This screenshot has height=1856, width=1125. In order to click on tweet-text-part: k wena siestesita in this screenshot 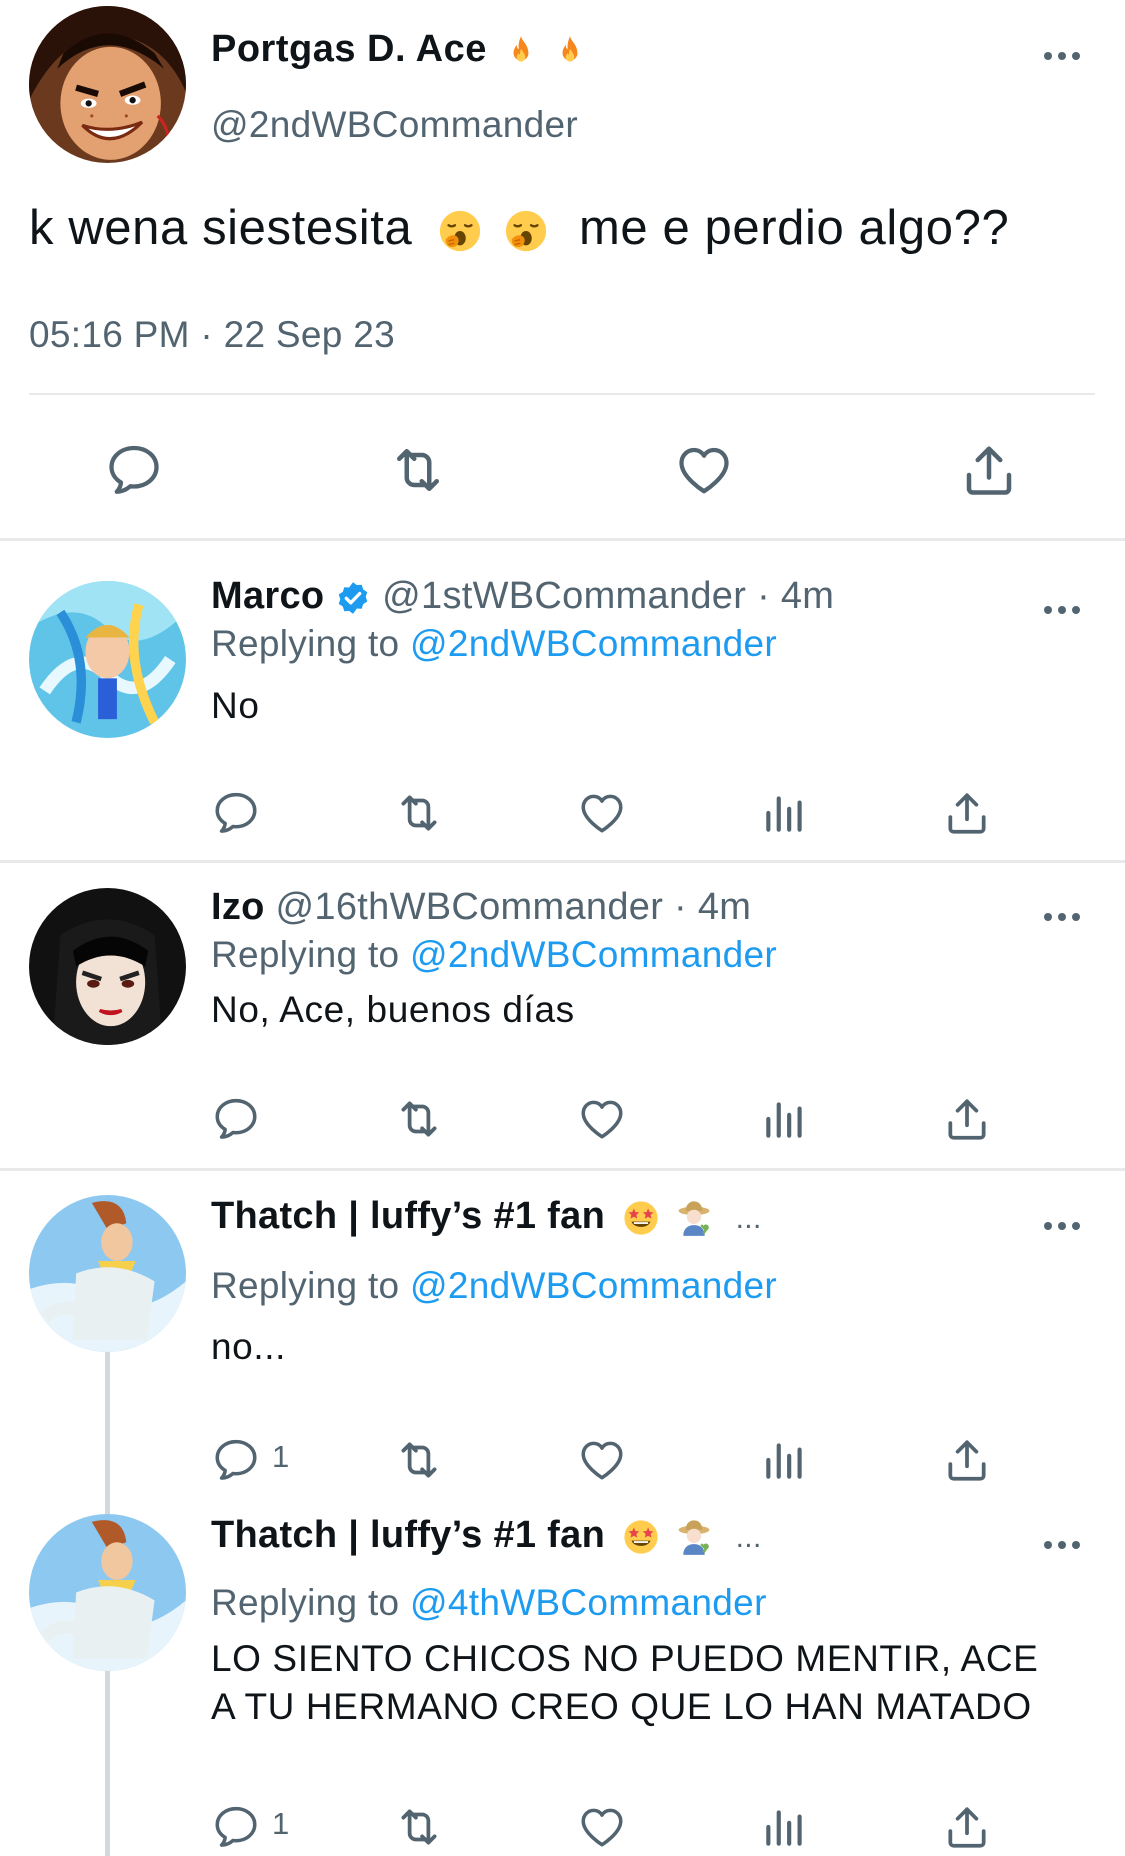, I will do `click(221, 228)`.